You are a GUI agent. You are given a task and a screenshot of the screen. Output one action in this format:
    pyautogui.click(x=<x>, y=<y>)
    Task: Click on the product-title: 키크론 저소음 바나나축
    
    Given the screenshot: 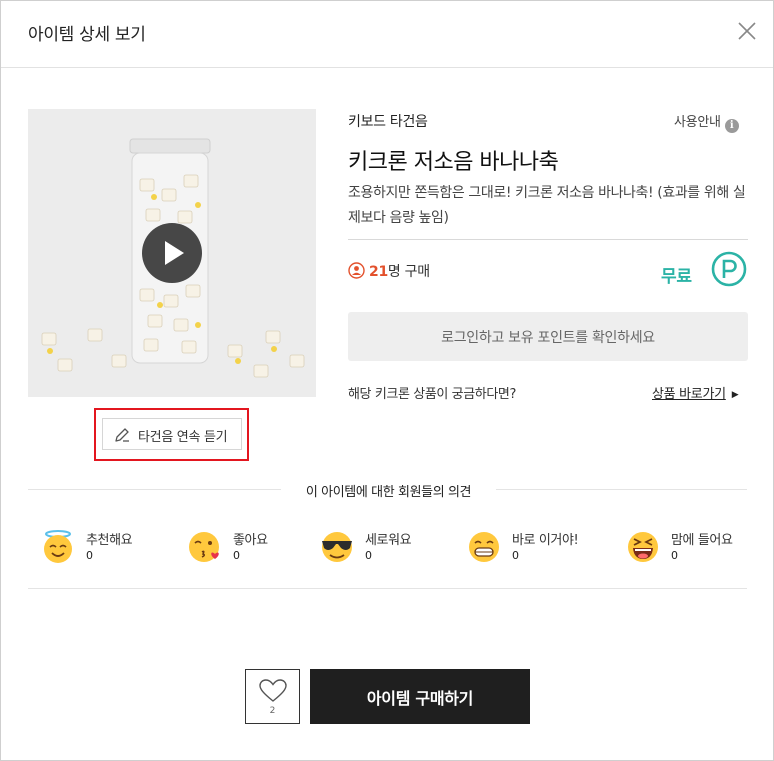 What is the action you would take?
    pyautogui.click(x=453, y=162)
    